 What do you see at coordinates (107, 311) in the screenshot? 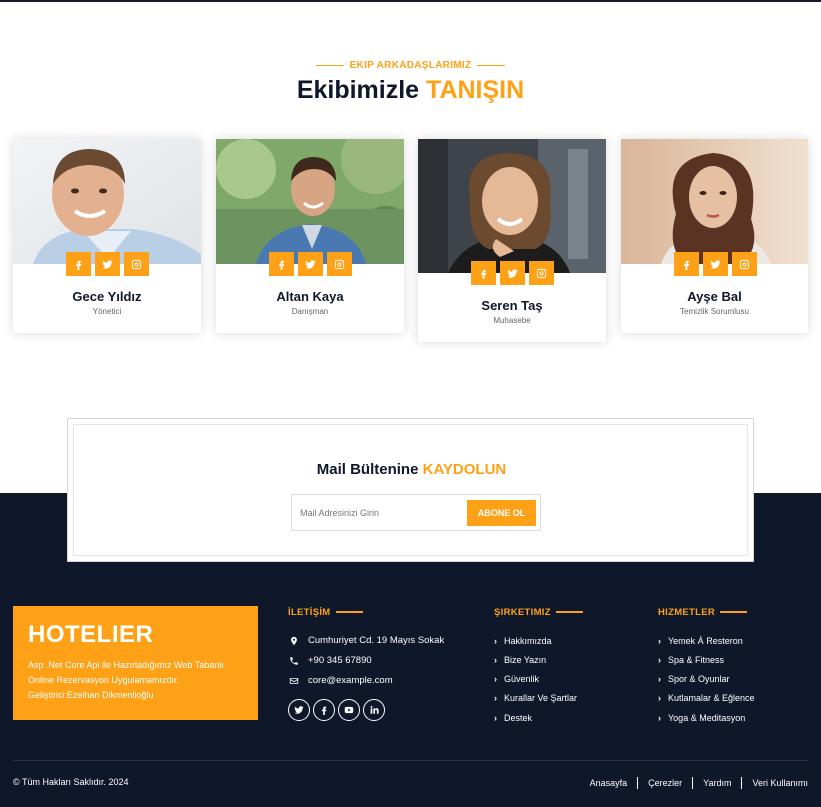
I see `team-member-role: Yönetici` at bounding box center [107, 311].